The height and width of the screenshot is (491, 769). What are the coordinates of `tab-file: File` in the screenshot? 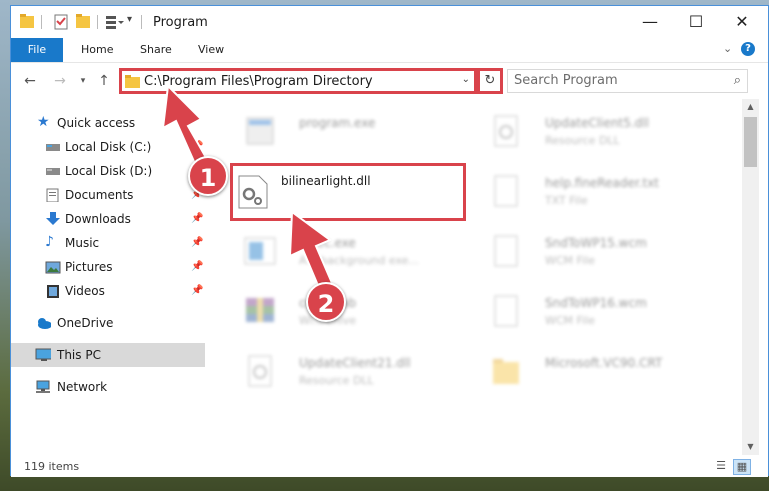 It's located at (37, 50).